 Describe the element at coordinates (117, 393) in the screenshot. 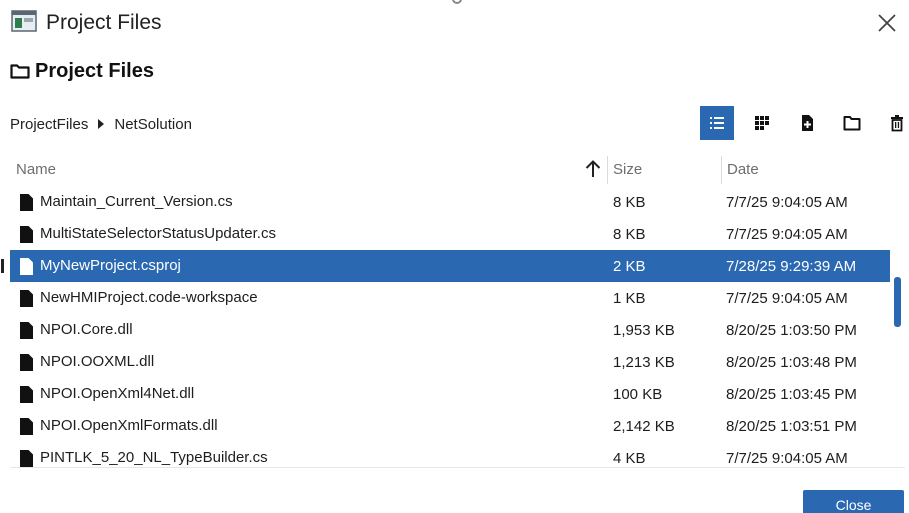

I see `file-name: NPOI.OpenXml4Net.dll` at that location.